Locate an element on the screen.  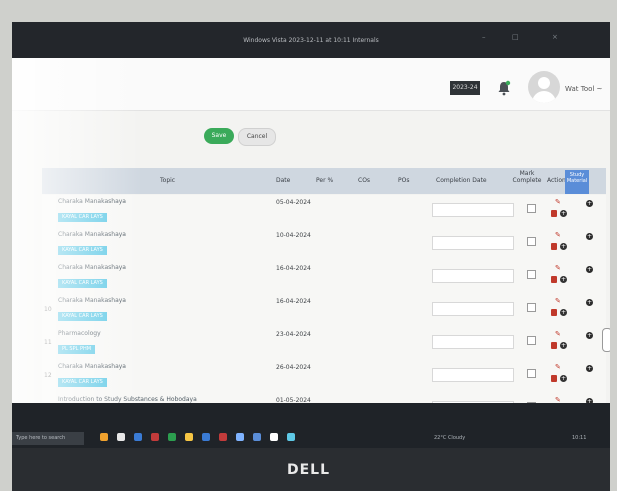
top-navbar: 2023-24 Wat Tool ~ is located at coordinates (311, 84).